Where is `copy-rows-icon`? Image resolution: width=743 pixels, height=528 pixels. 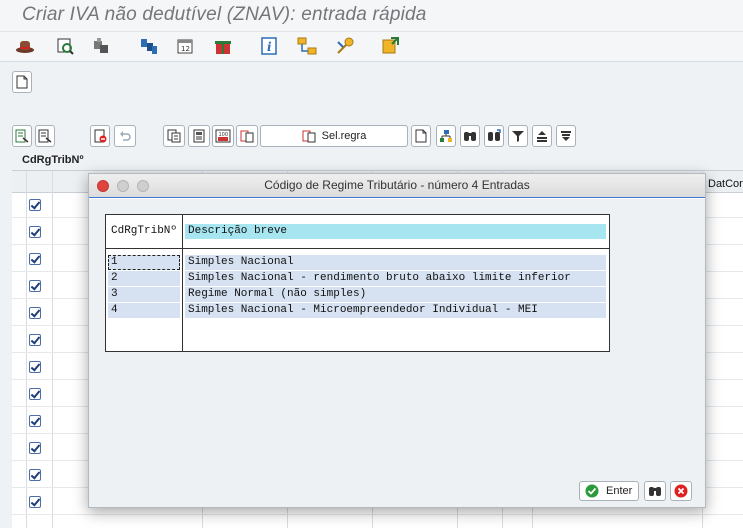 copy-rows-icon is located at coordinates (174, 136).